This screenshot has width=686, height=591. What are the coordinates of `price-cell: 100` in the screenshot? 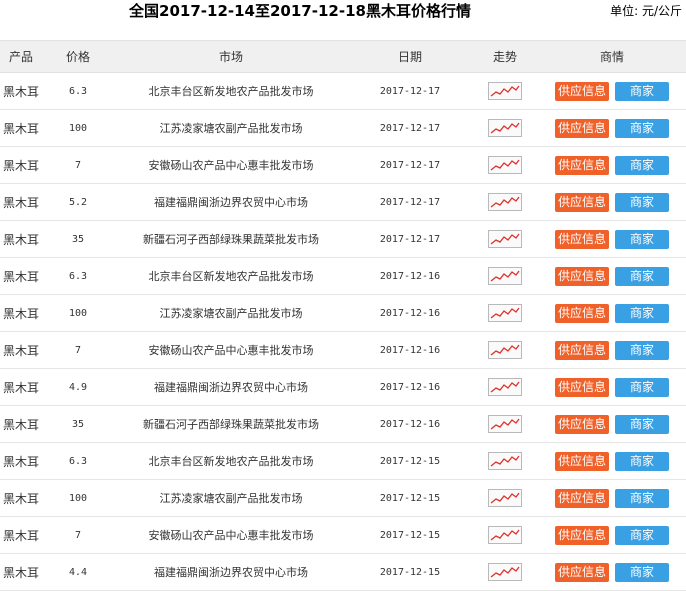 It's located at (78, 128).